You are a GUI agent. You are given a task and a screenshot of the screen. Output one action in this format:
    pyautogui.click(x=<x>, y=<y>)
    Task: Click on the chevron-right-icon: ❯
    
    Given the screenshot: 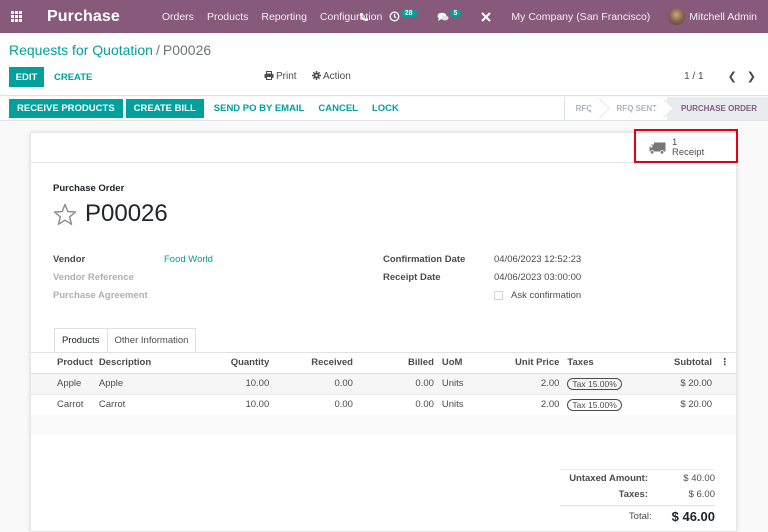 What is the action you would take?
    pyautogui.click(x=751, y=77)
    